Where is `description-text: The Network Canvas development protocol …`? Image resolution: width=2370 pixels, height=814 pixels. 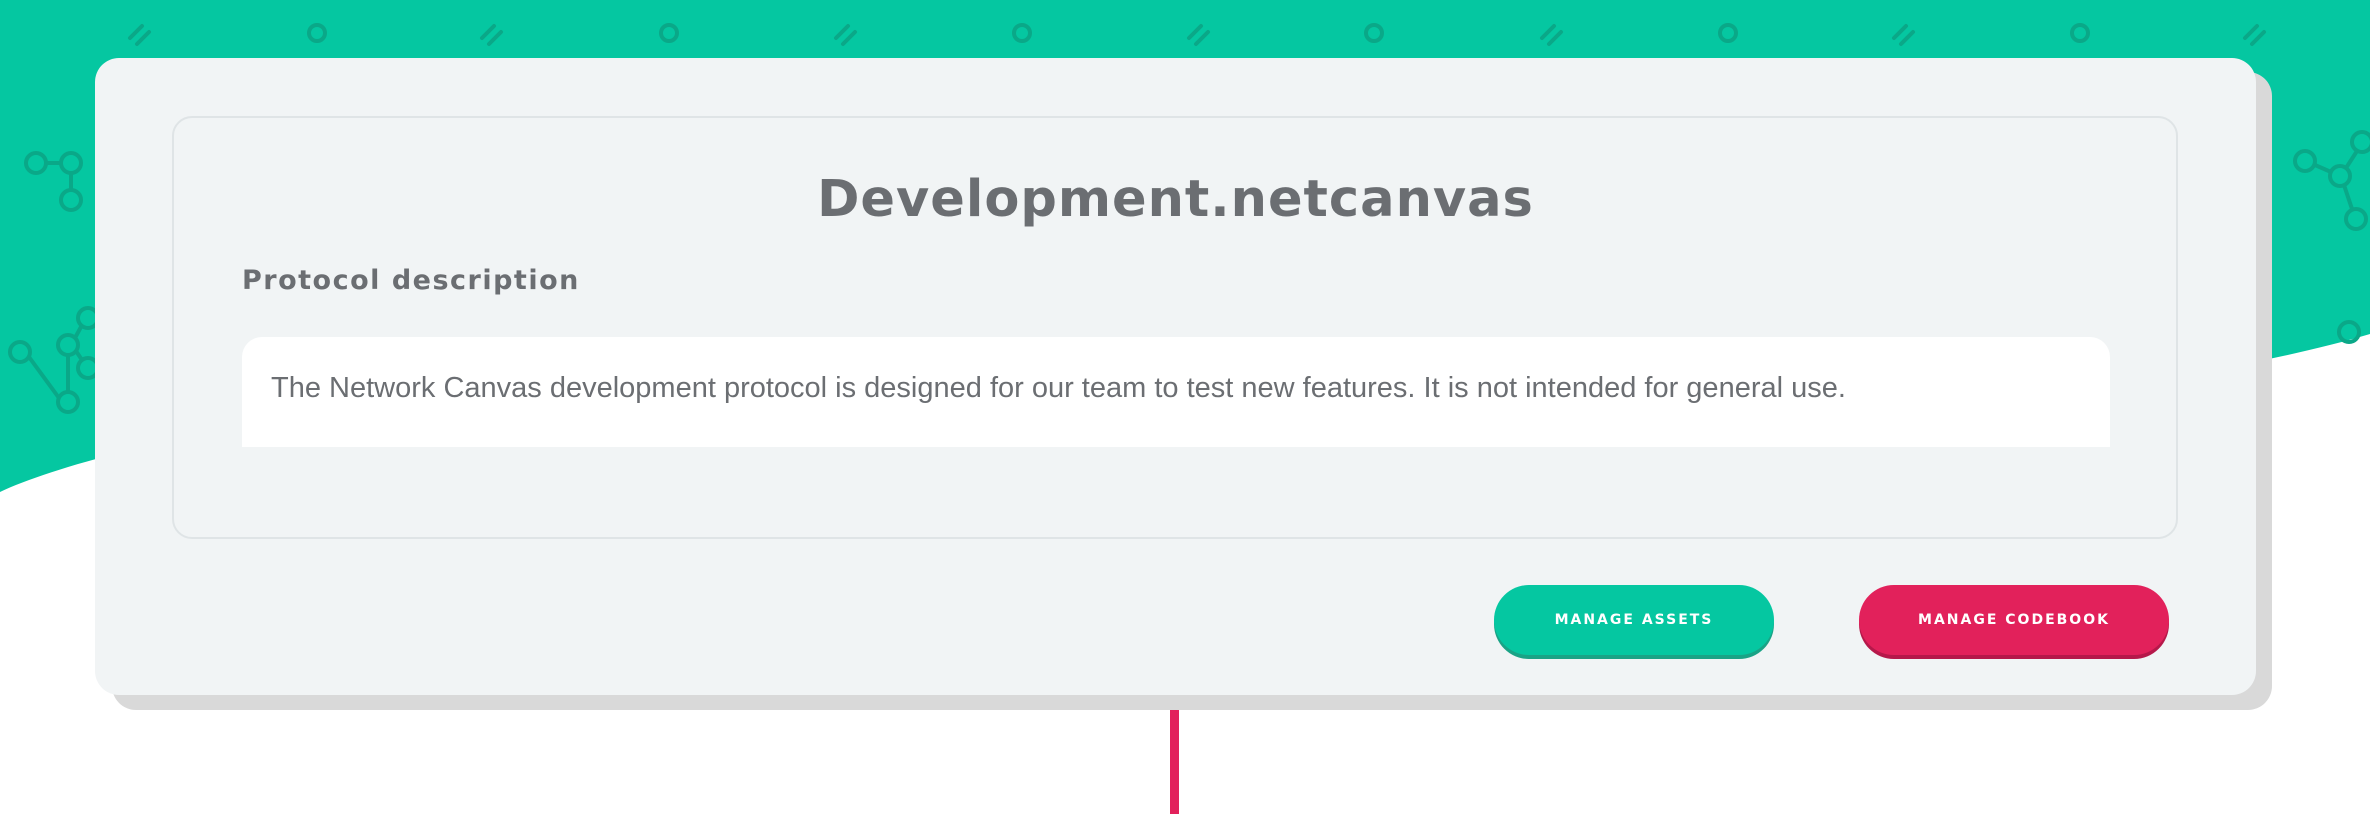 description-text: The Network Canvas development protocol … is located at coordinates (1058, 388).